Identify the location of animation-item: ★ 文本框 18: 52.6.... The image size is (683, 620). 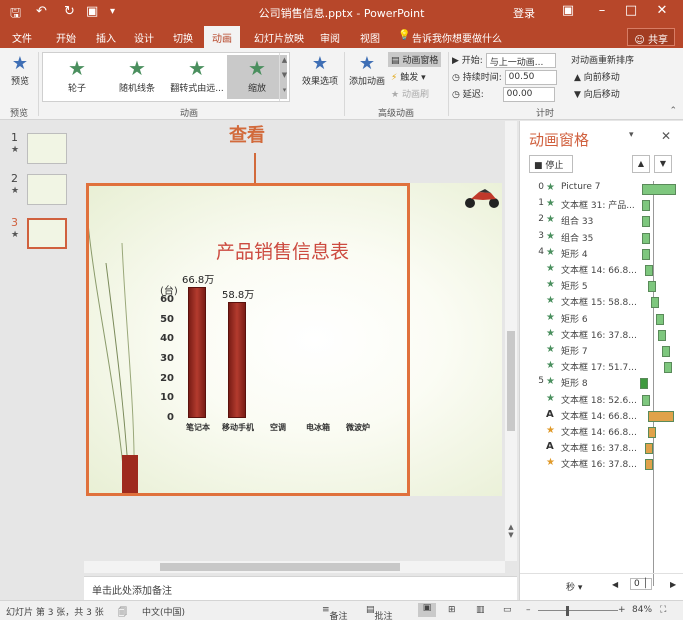
(601, 401).